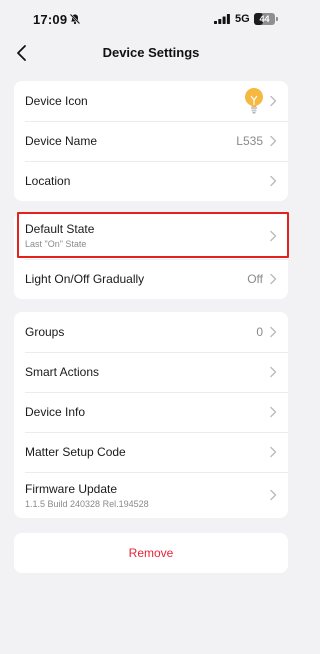 This screenshot has height=654, width=320. I want to click on remove-button: Remove, so click(151, 553).